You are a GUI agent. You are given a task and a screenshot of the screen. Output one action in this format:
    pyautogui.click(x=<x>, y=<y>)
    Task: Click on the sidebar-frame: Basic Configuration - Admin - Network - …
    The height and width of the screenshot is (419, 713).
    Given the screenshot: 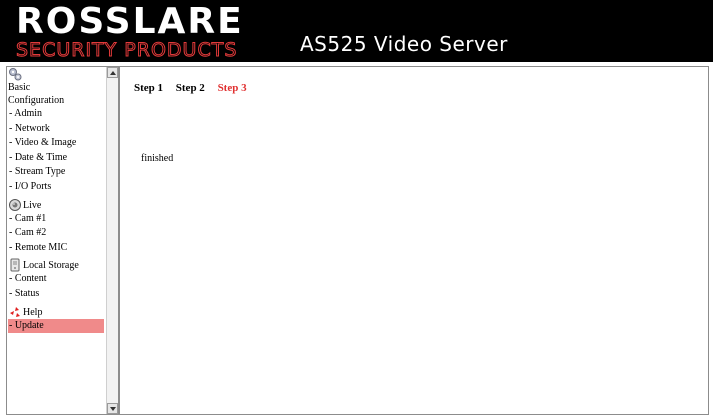 What is the action you would take?
    pyautogui.click(x=62, y=240)
    